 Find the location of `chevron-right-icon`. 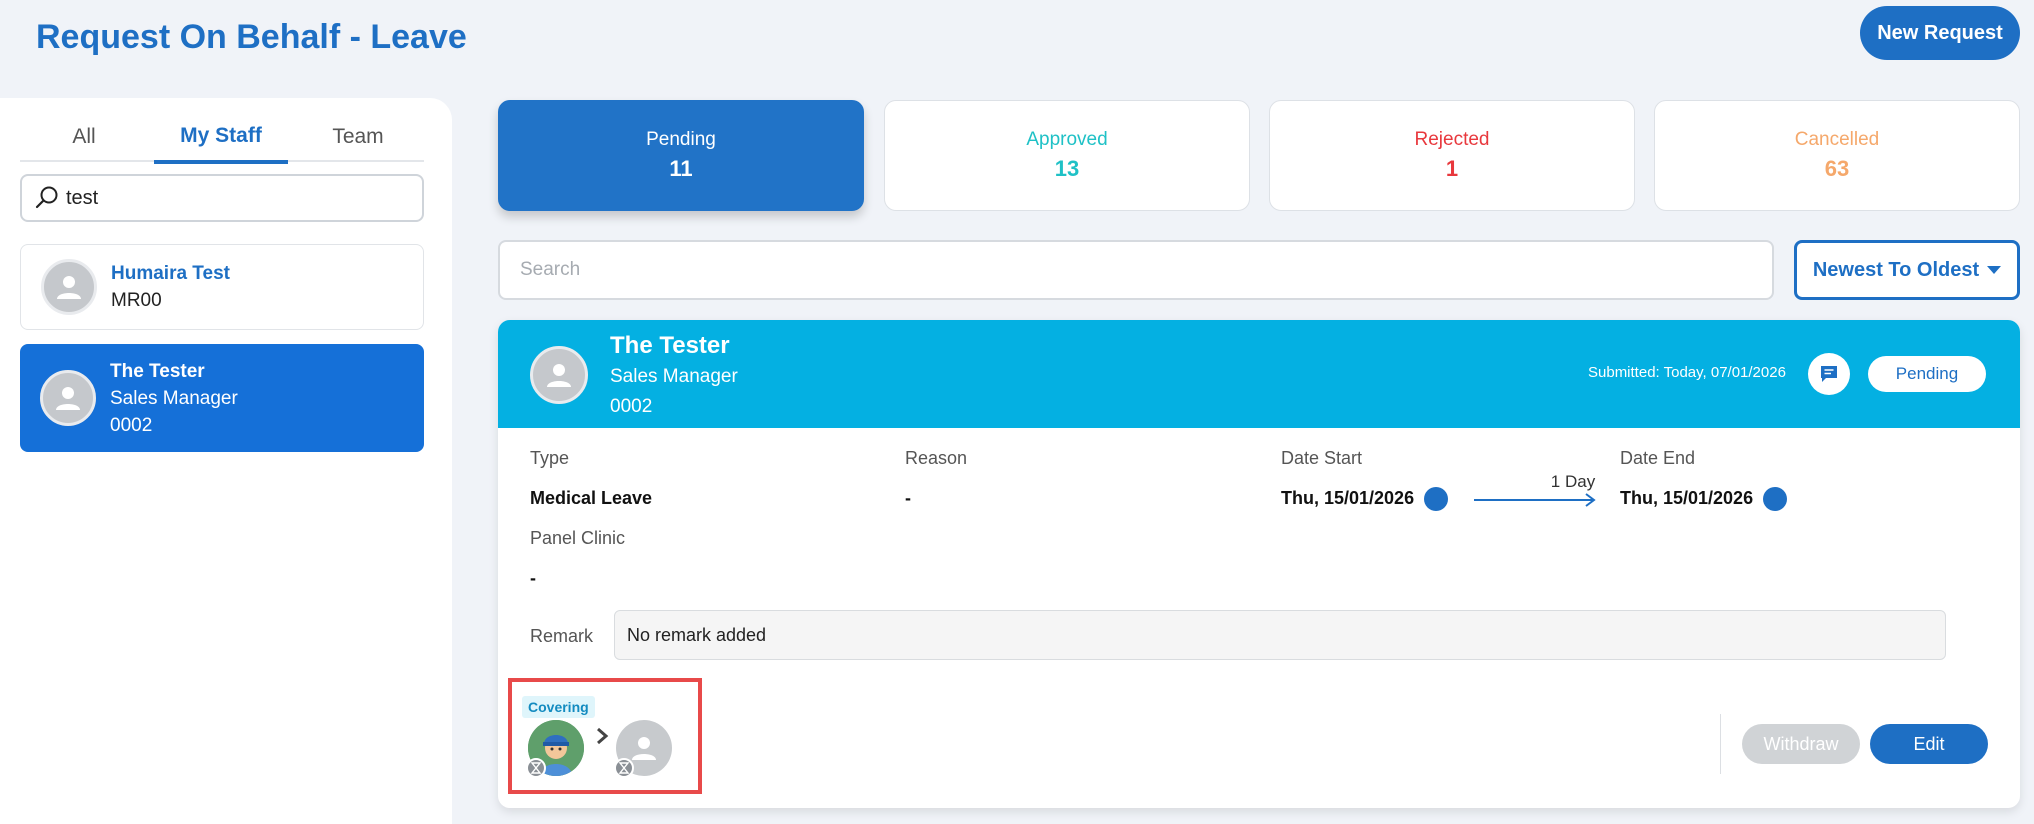

chevron-right-icon is located at coordinates (603, 736).